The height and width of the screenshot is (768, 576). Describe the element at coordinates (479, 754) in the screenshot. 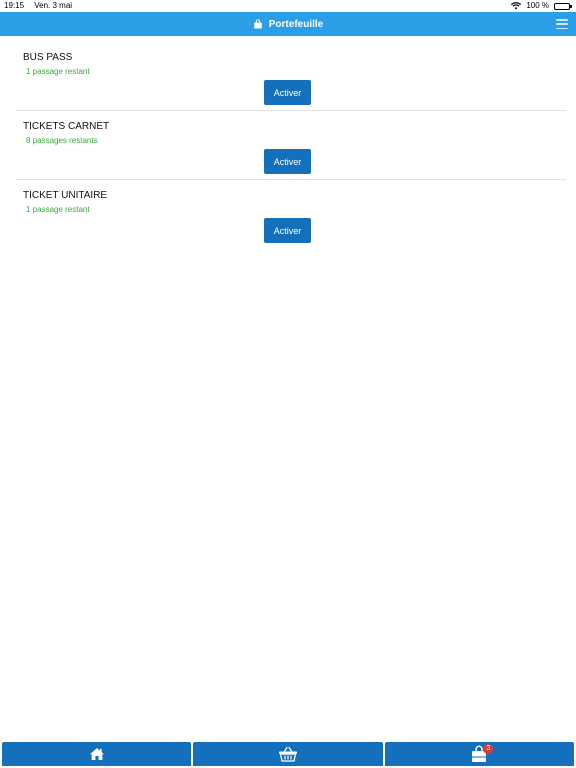

I see `tab-wallet: 3` at that location.